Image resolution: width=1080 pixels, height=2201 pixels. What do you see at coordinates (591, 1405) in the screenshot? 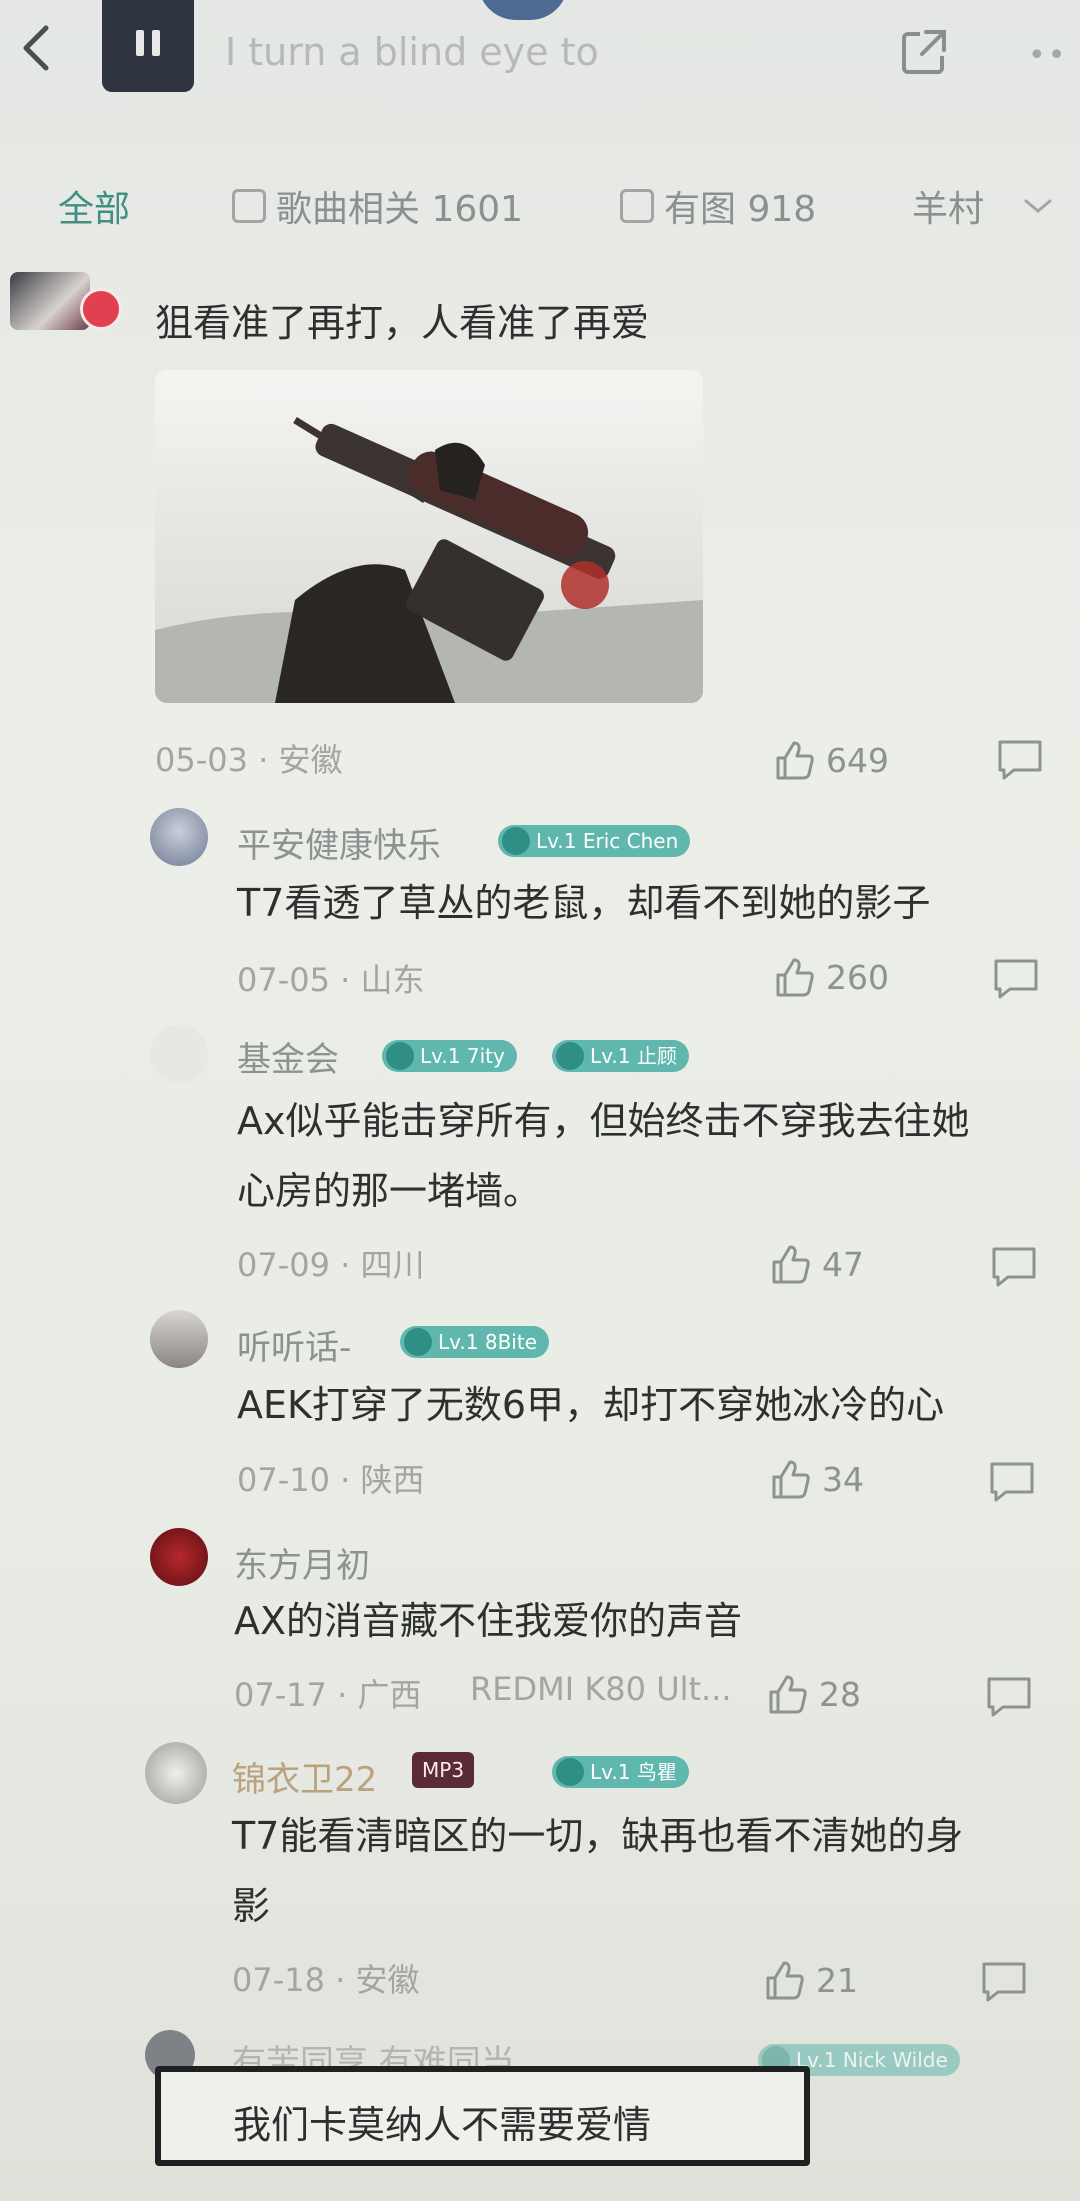
I see `comment-text: AEK打穿了无数6甲，却打不穿她冰冷的心` at bounding box center [591, 1405].